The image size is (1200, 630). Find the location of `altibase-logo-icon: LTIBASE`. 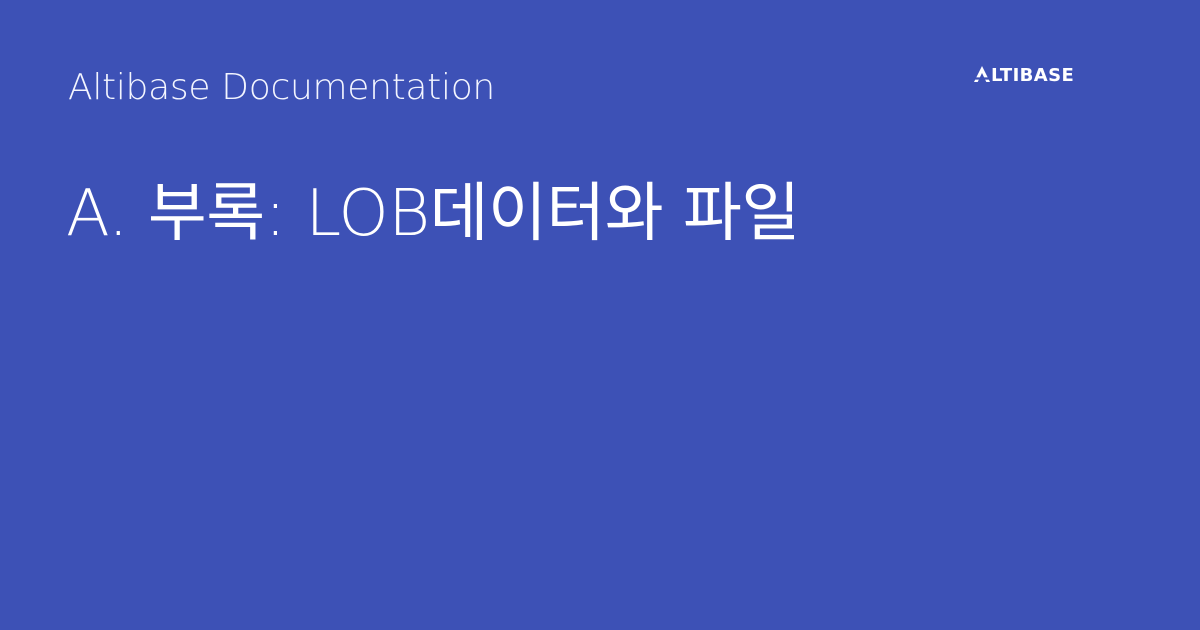

altibase-logo-icon: LTIBASE is located at coordinates (1023, 75).